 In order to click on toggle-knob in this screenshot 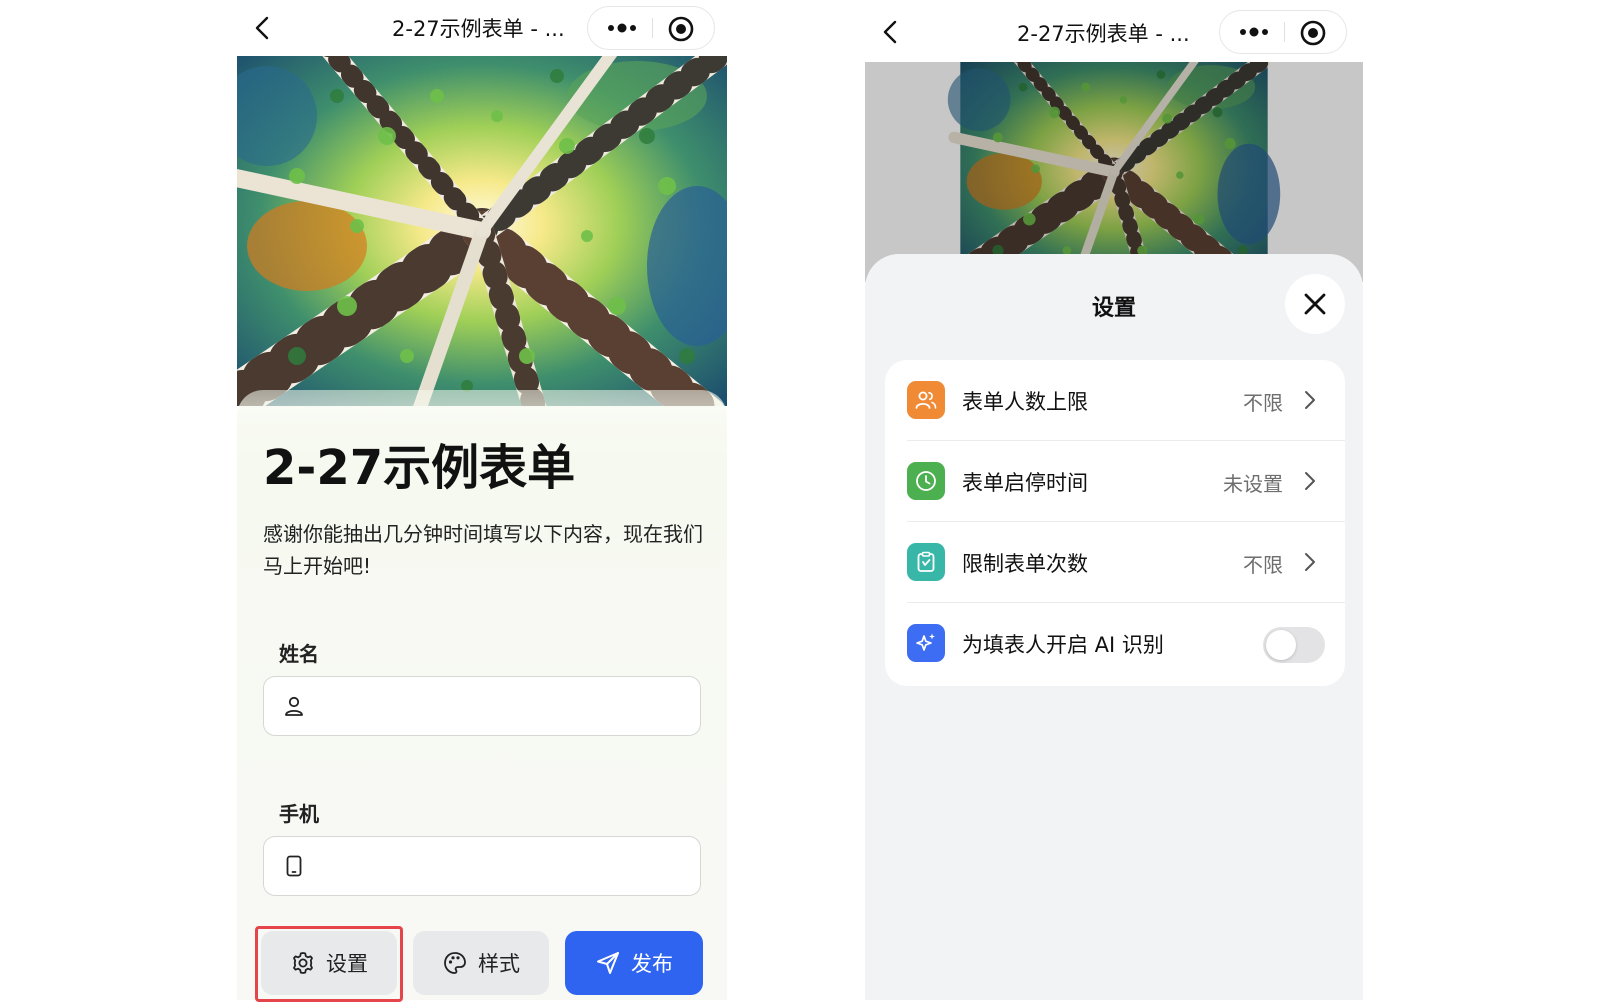, I will do `click(1281, 645)`.